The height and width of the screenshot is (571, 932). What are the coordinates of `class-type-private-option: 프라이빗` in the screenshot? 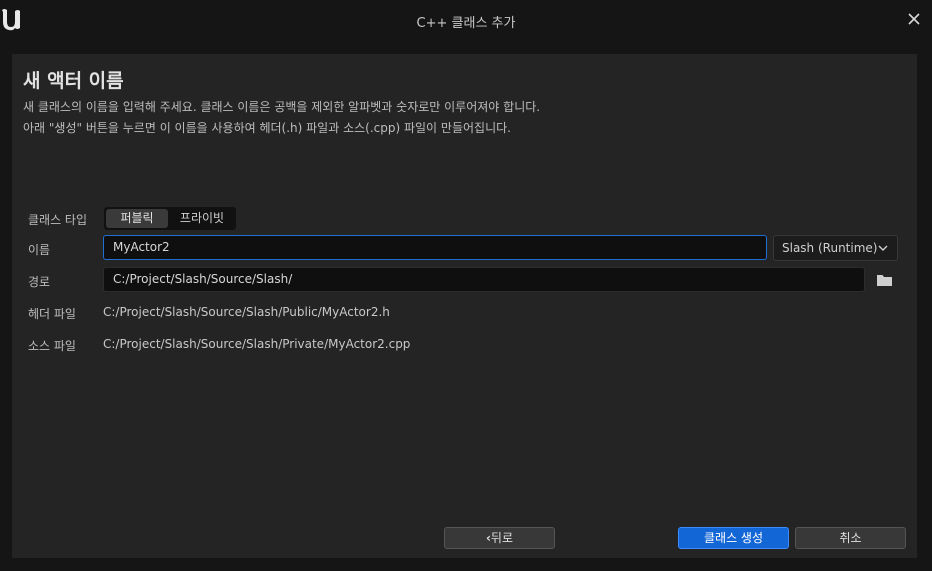 It's located at (202, 218).